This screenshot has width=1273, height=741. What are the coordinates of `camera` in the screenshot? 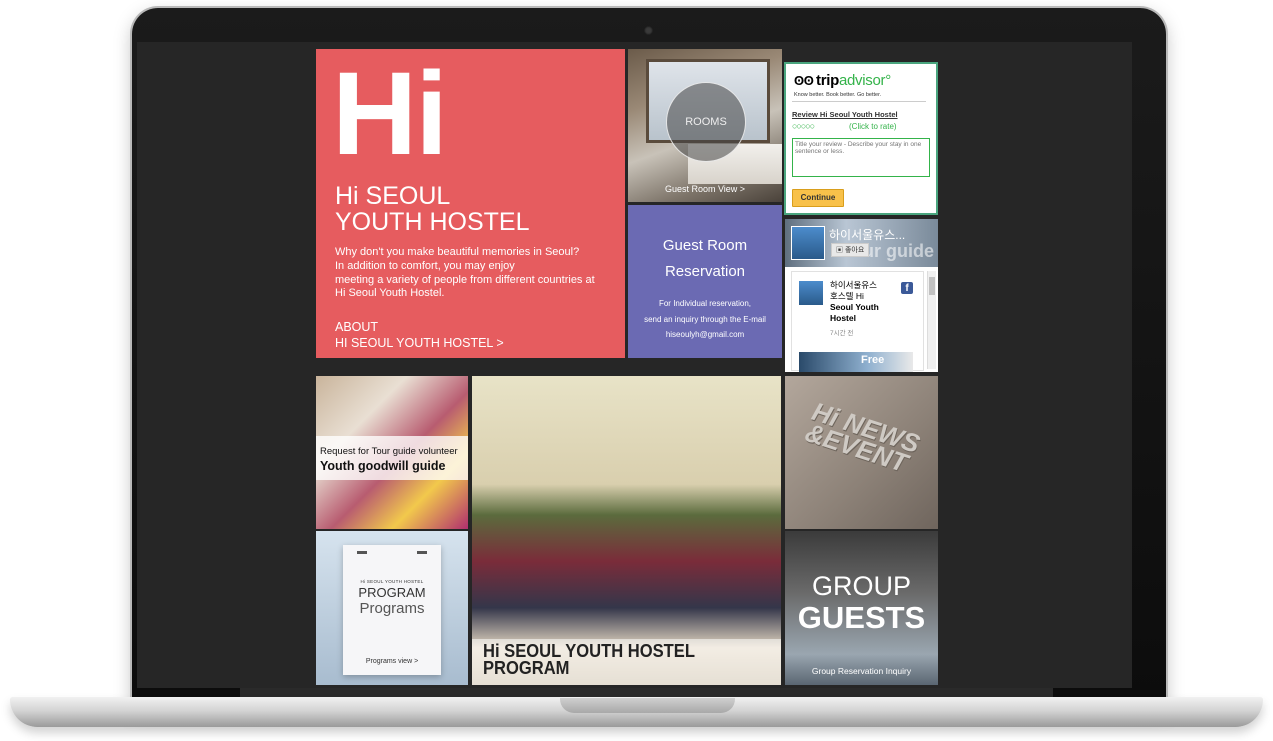 It's located at (648, 30).